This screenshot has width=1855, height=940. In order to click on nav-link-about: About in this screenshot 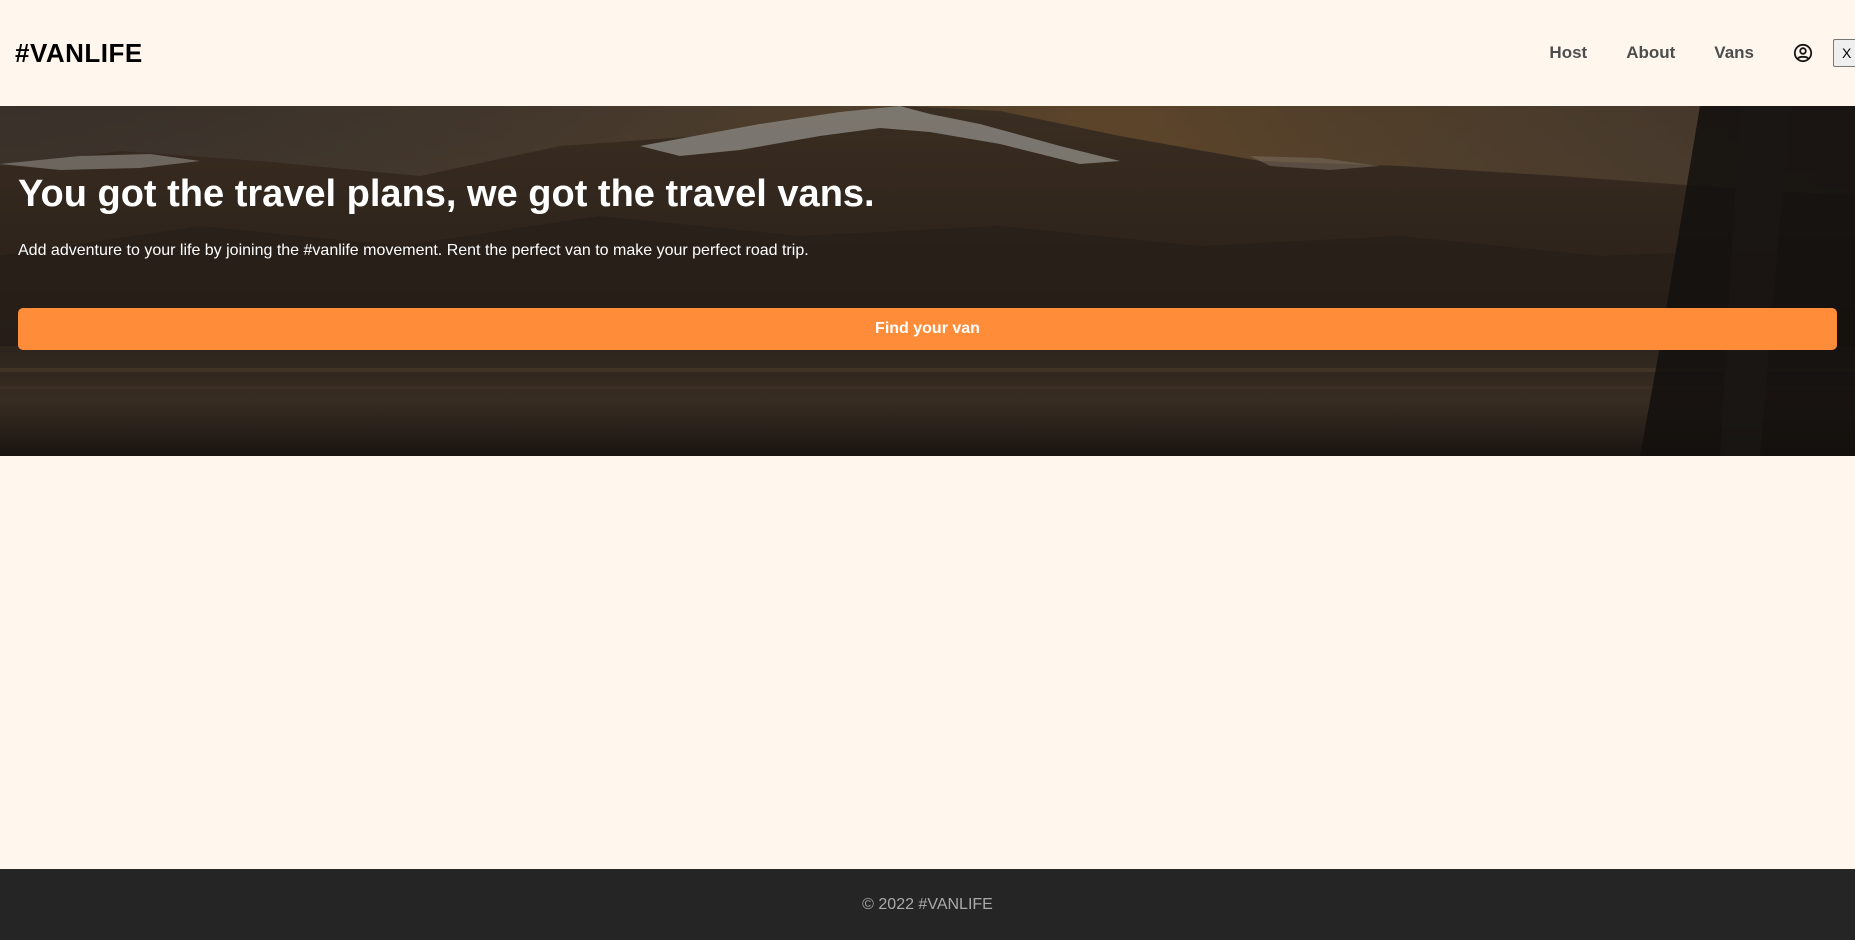, I will do `click(1650, 53)`.